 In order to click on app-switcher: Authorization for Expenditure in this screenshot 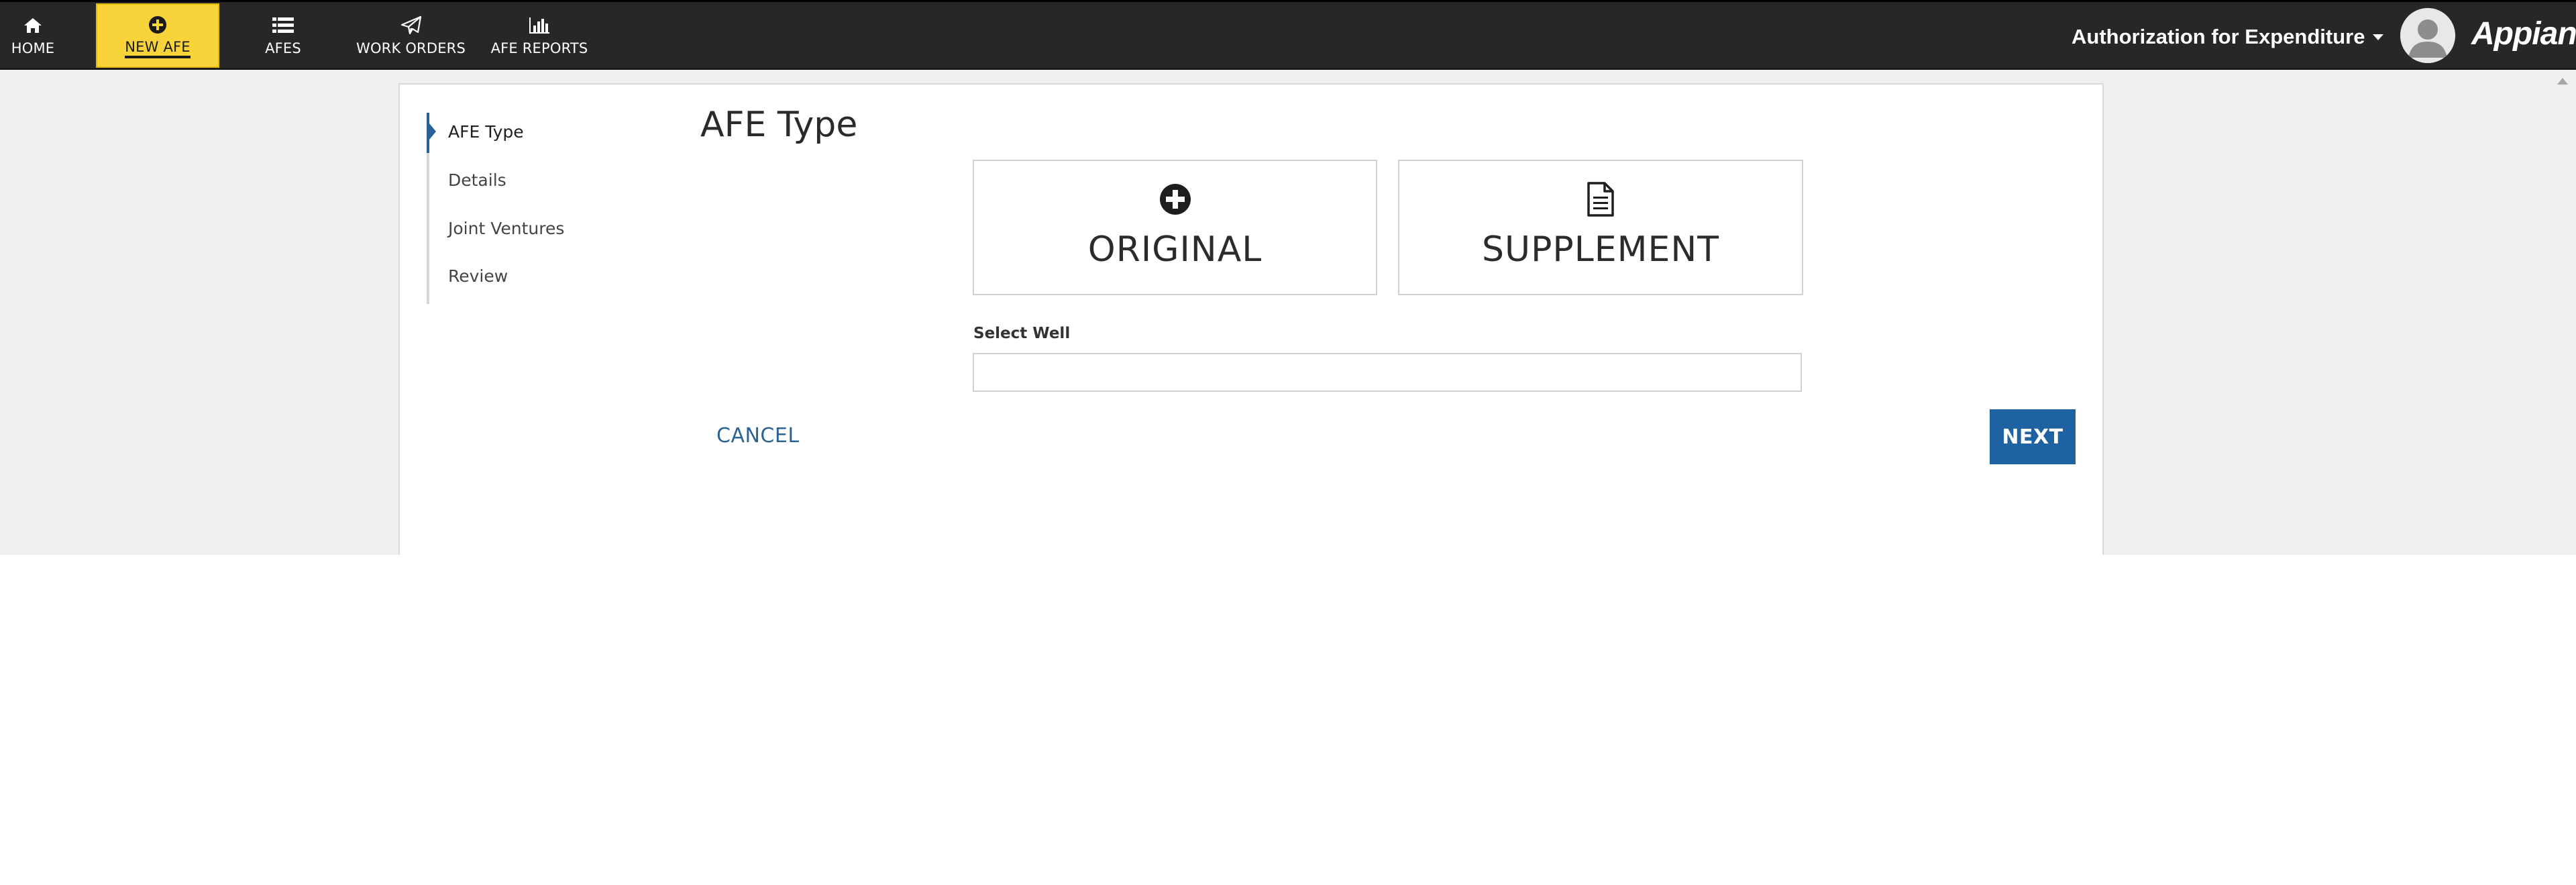, I will do `click(2228, 37)`.